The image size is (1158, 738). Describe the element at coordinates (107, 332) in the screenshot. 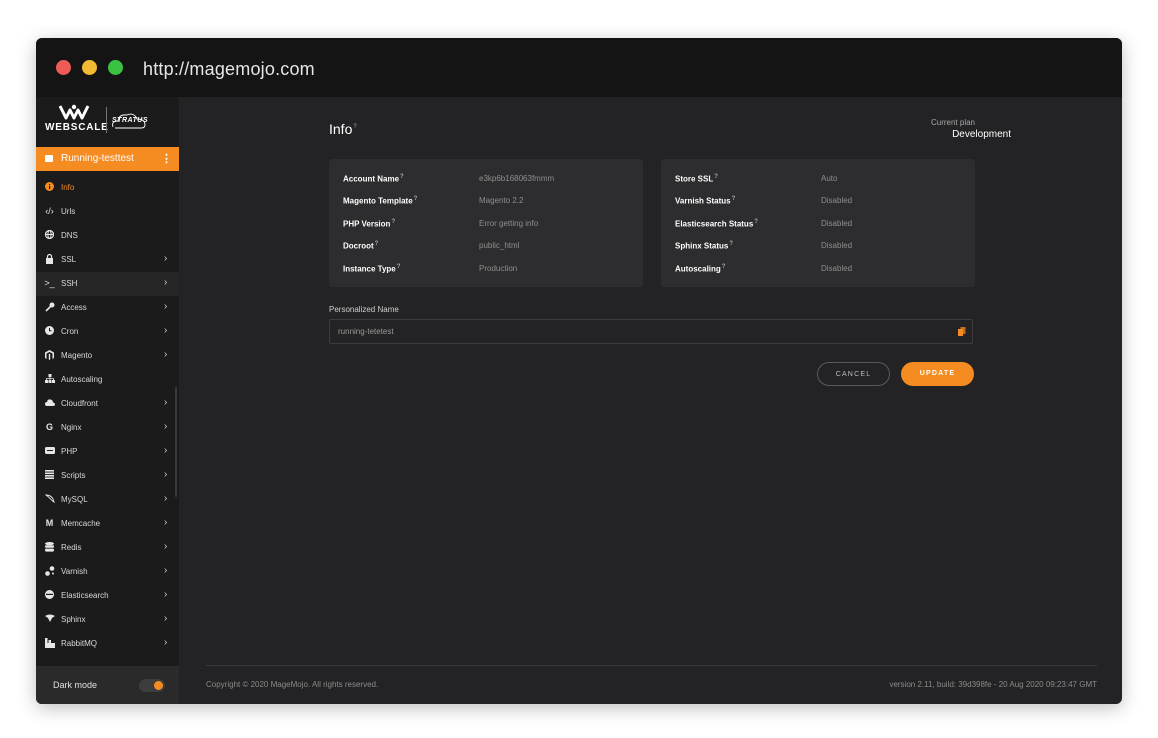

I see `sidebar-item-cron: Cron ›` at that location.